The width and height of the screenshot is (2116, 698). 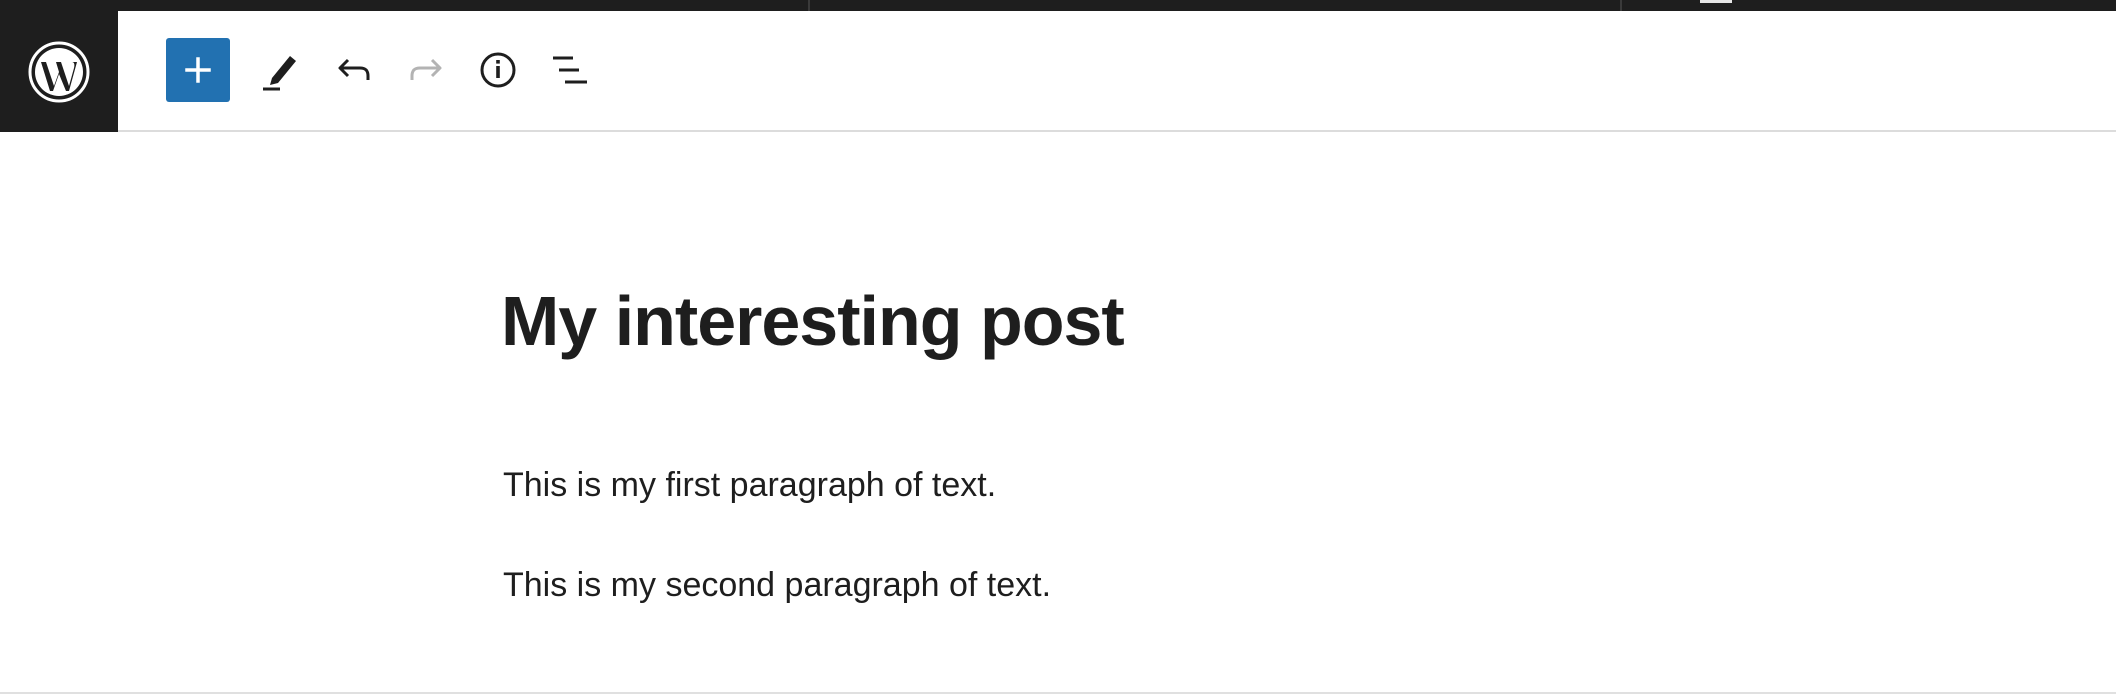 What do you see at coordinates (813, 321) in the screenshot?
I see `post-title: My interesting post` at bounding box center [813, 321].